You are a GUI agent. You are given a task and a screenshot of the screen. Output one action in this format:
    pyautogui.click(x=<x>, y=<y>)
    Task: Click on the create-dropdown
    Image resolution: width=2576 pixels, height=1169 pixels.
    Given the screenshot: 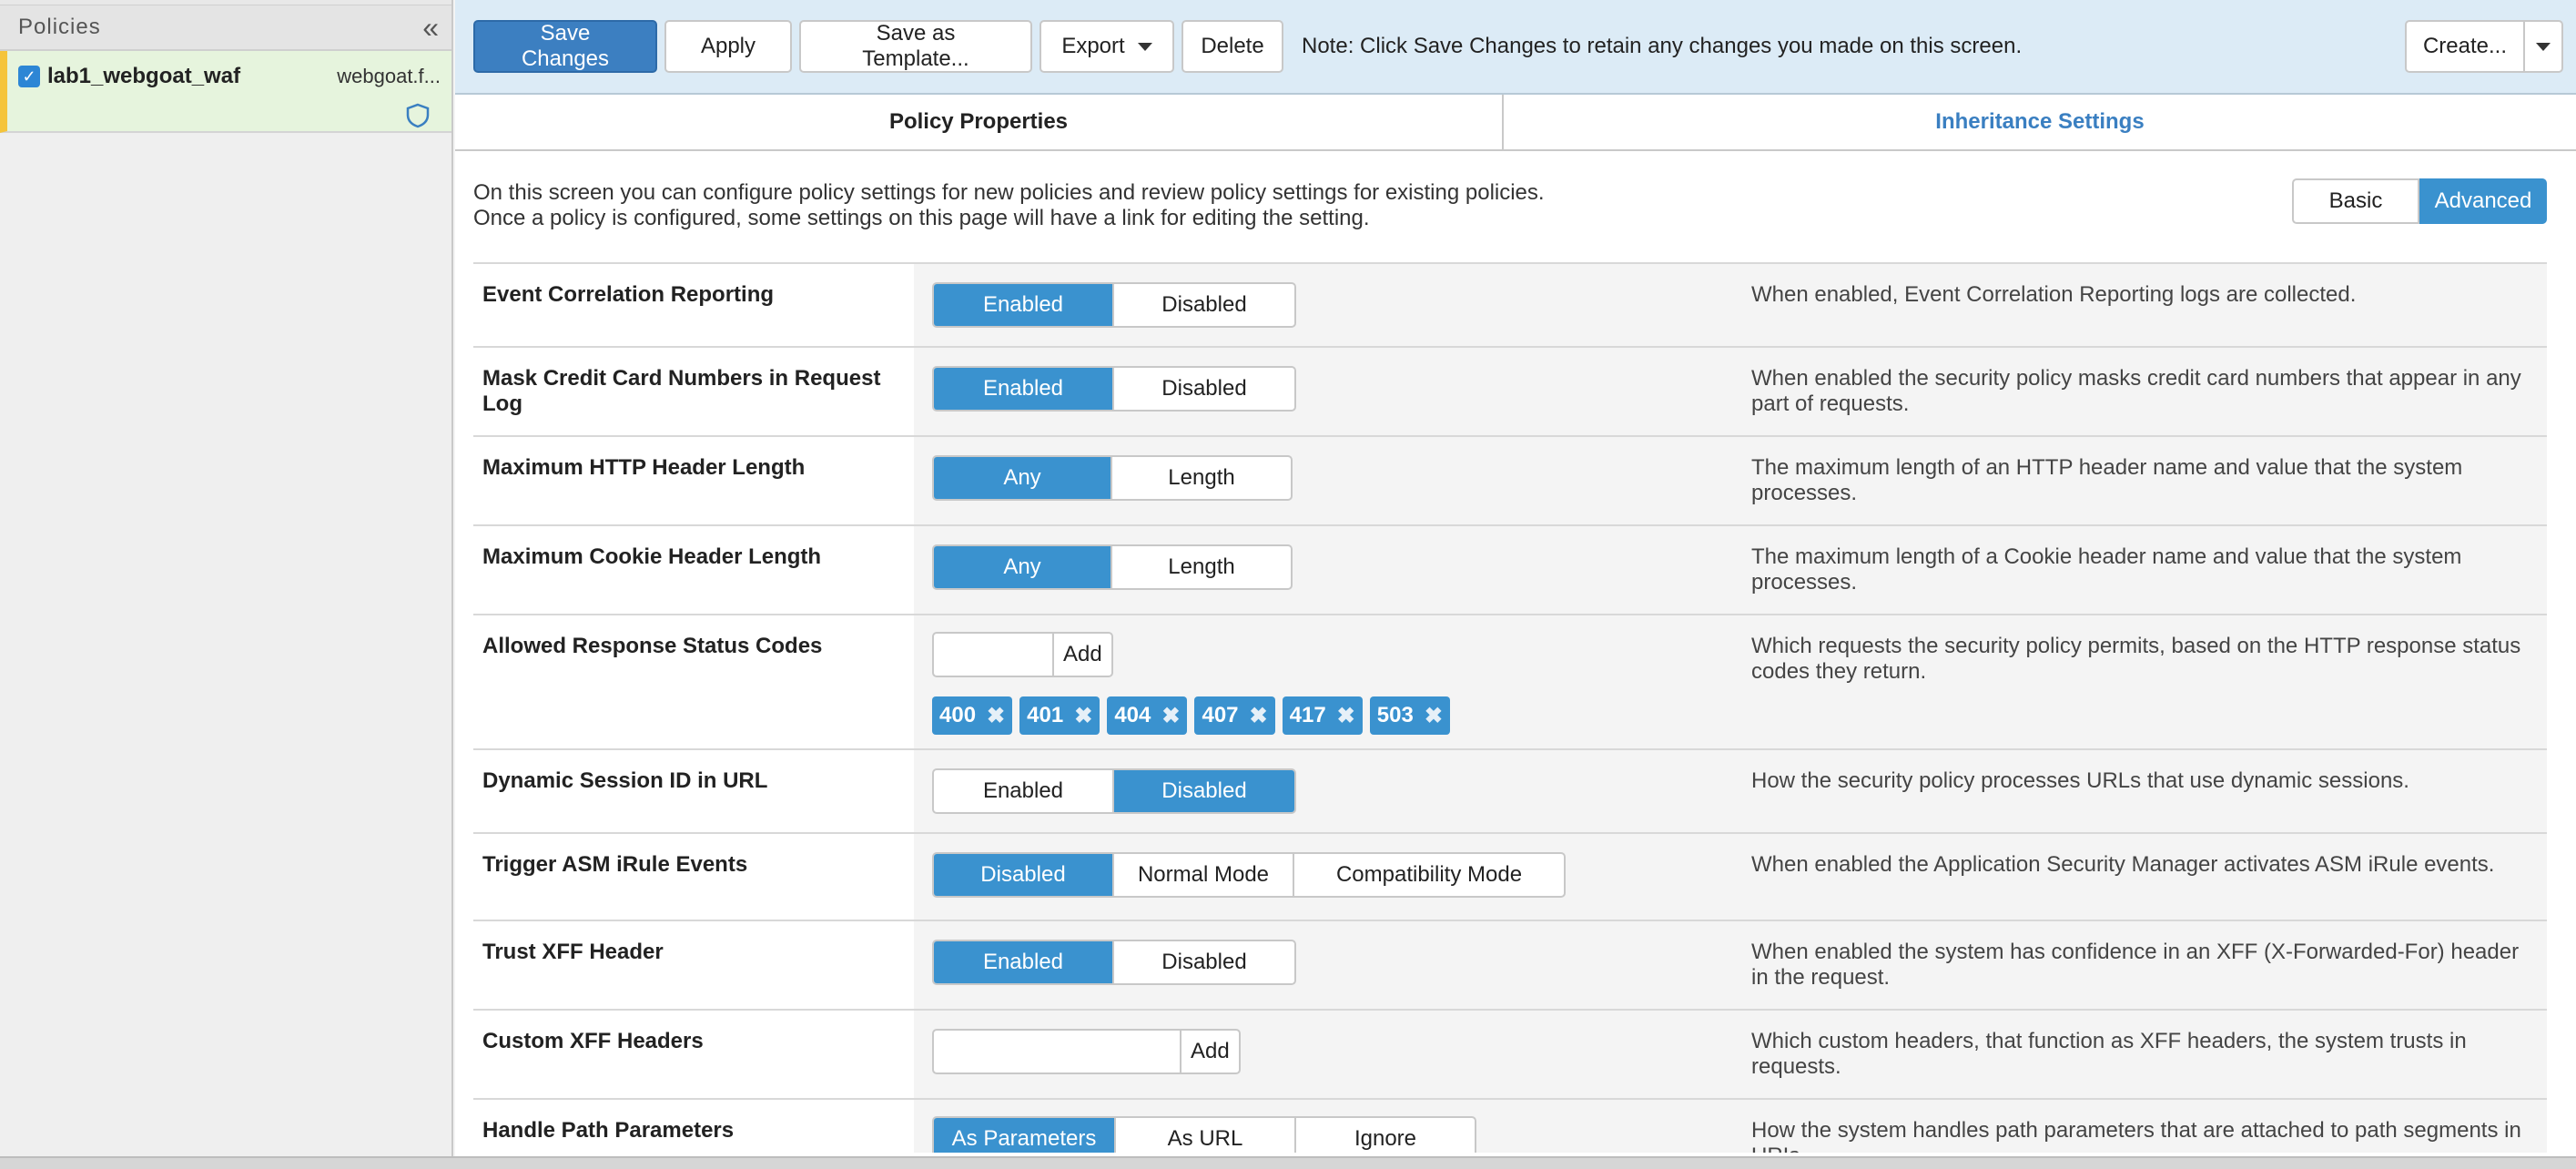 What is the action you would take?
    pyautogui.click(x=2543, y=46)
    